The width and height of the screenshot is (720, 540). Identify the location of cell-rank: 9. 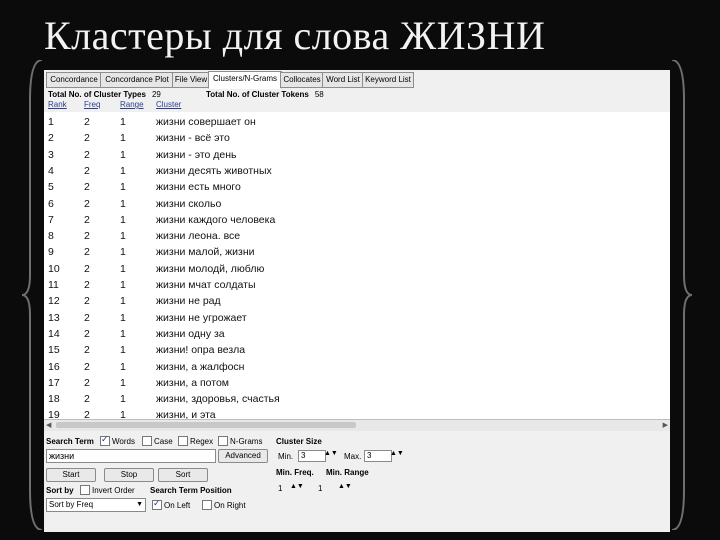
(51, 252).